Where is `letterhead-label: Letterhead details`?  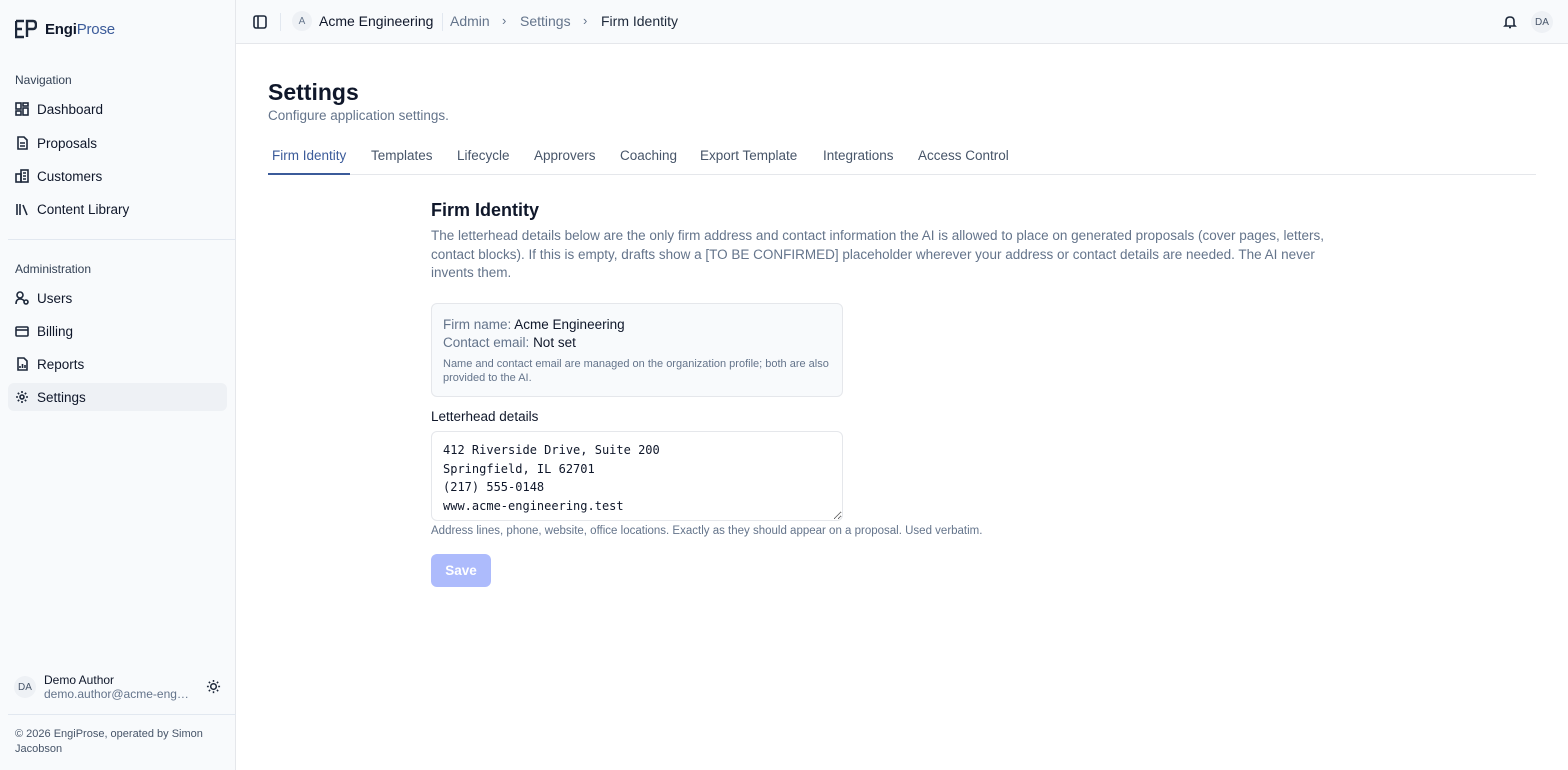
letterhead-label: Letterhead details is located at coordinates (485, 416).